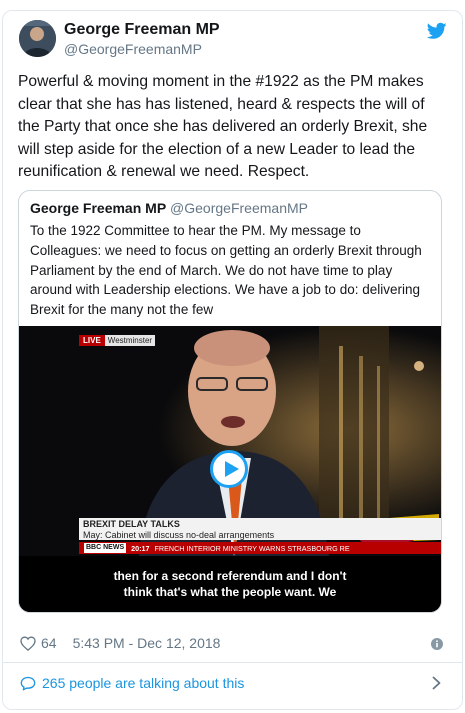  I want to click on quoted-tweet-header: George Freeman MP @GeorgeFreemanMP, so click(169, 208).